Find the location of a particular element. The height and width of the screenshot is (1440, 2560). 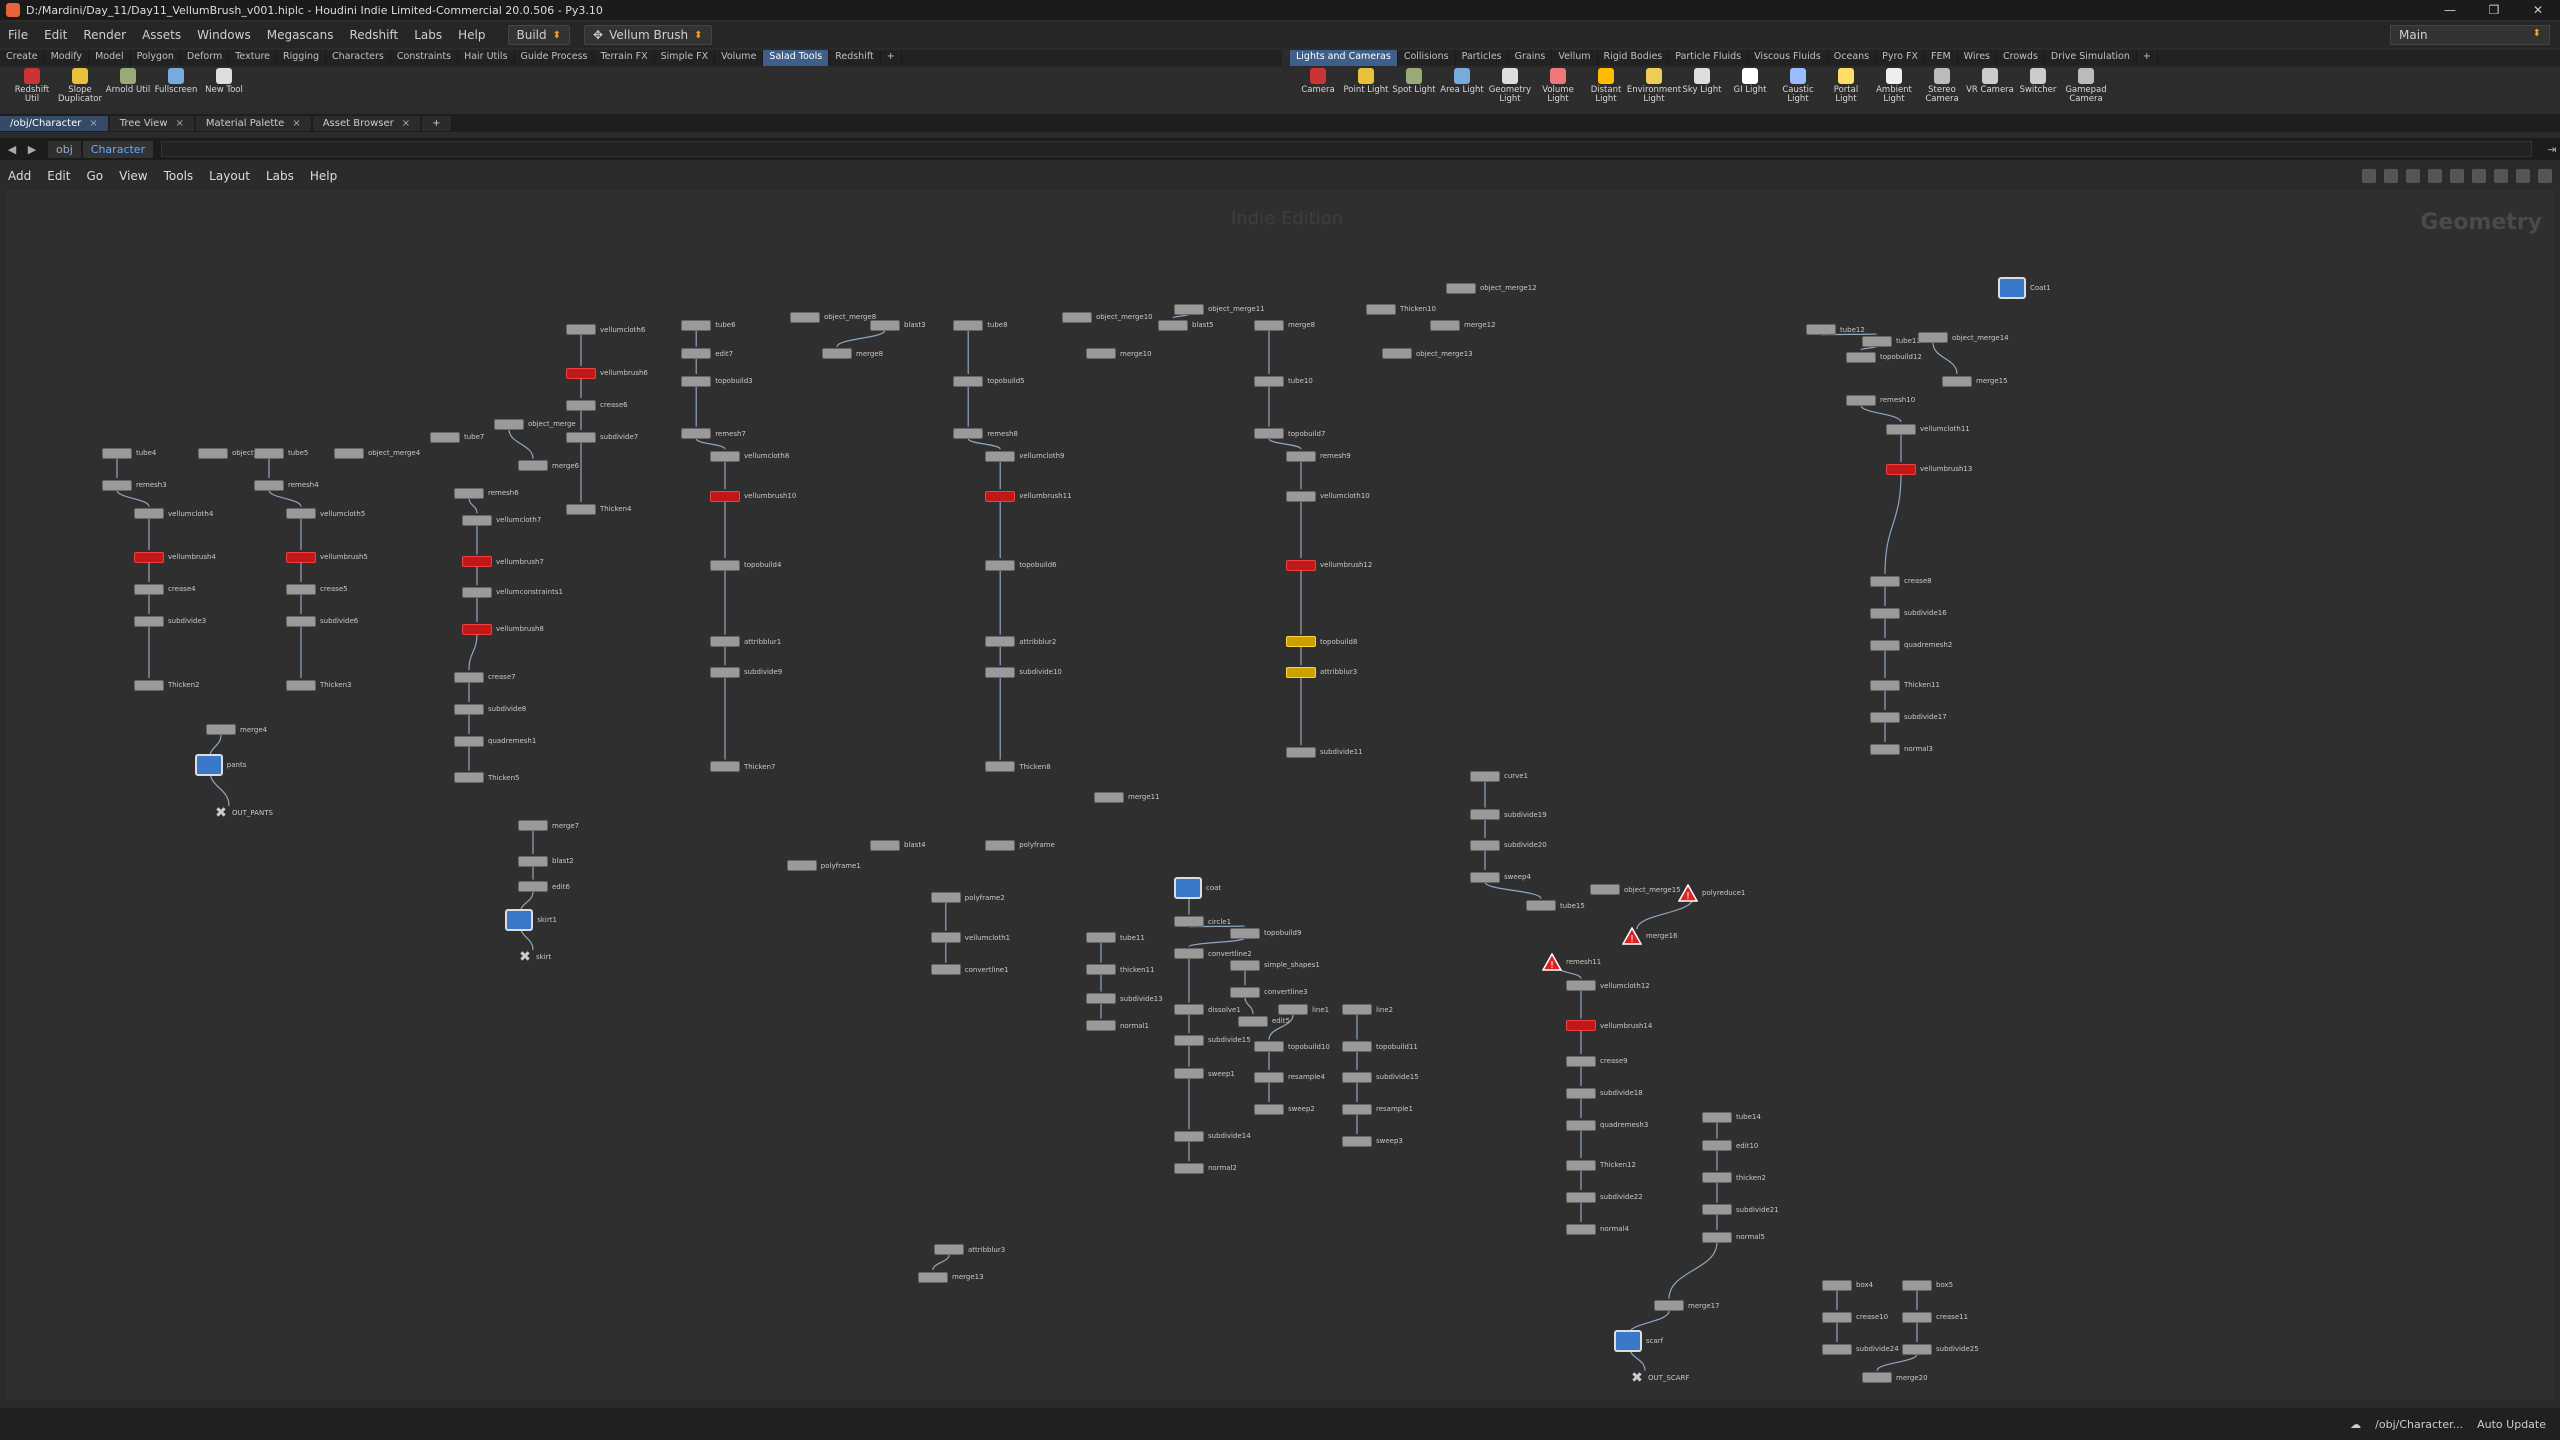

node-remesh6: remesh6 is located at coordinates (486, 493).